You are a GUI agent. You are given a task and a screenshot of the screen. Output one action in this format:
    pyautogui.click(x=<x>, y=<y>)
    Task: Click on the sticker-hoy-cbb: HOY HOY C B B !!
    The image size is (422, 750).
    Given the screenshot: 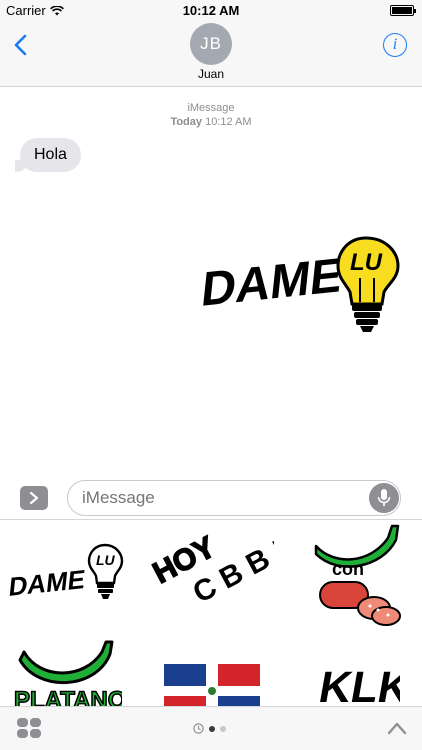 What is the action you would take?
    pyautogui.click(x=212, y=579)
    